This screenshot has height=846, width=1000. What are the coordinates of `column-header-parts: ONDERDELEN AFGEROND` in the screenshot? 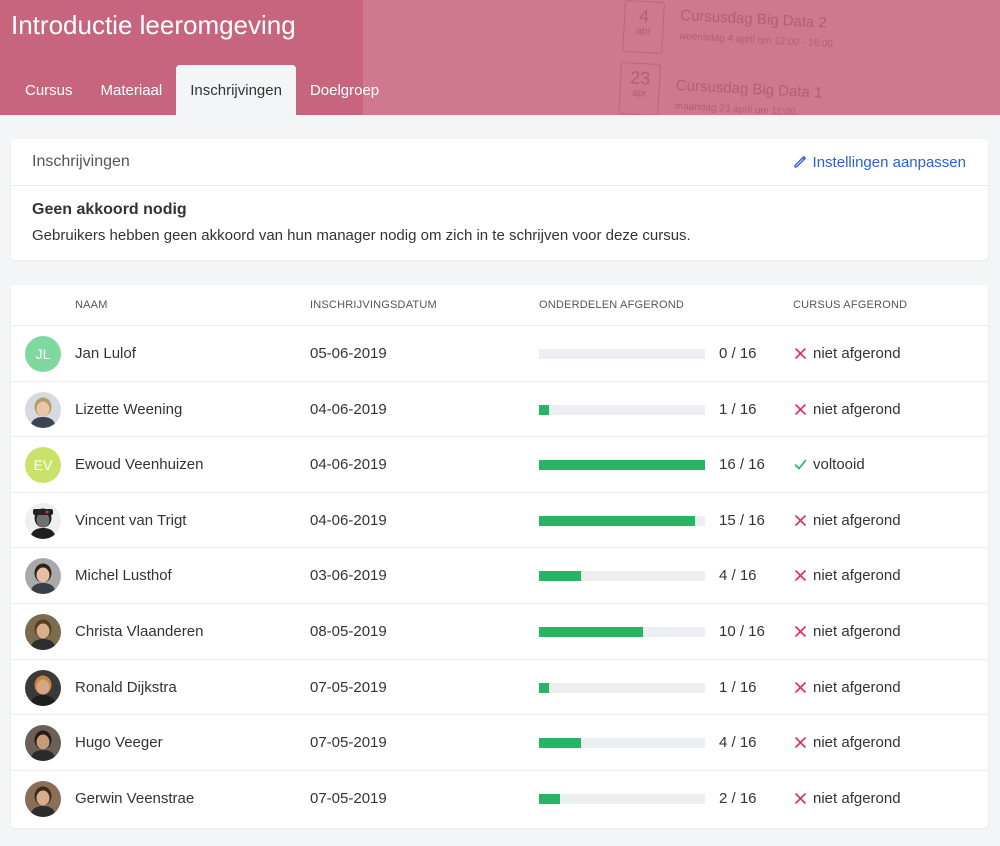 It's located at (611, 305).